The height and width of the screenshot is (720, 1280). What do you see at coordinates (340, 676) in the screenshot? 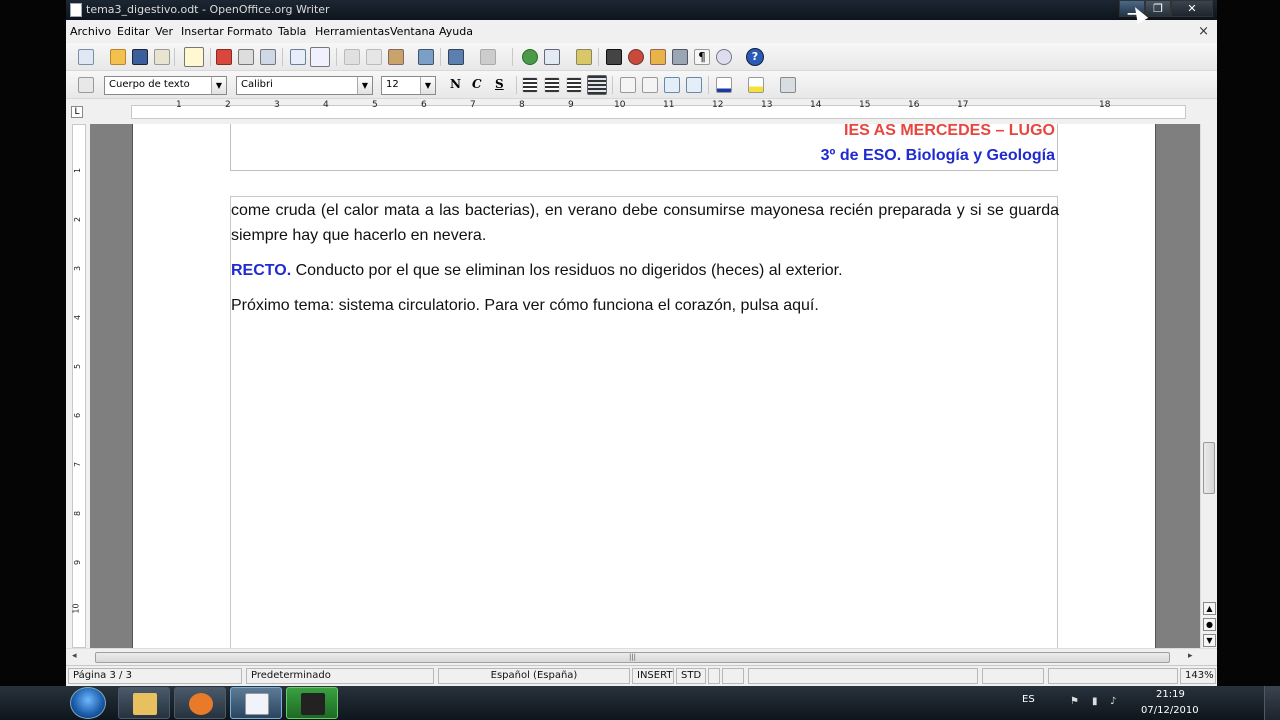
I see `page-style: Predeterminado` at bounding box center [340, 676].